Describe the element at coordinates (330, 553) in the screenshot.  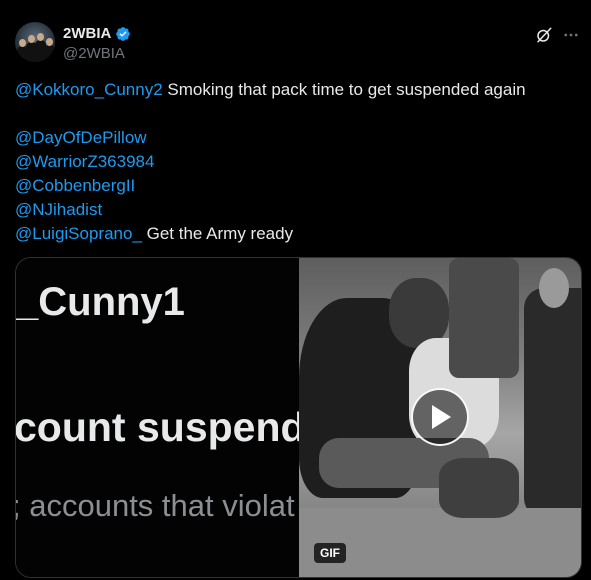
I see `gif-badge: GIF` at that location.